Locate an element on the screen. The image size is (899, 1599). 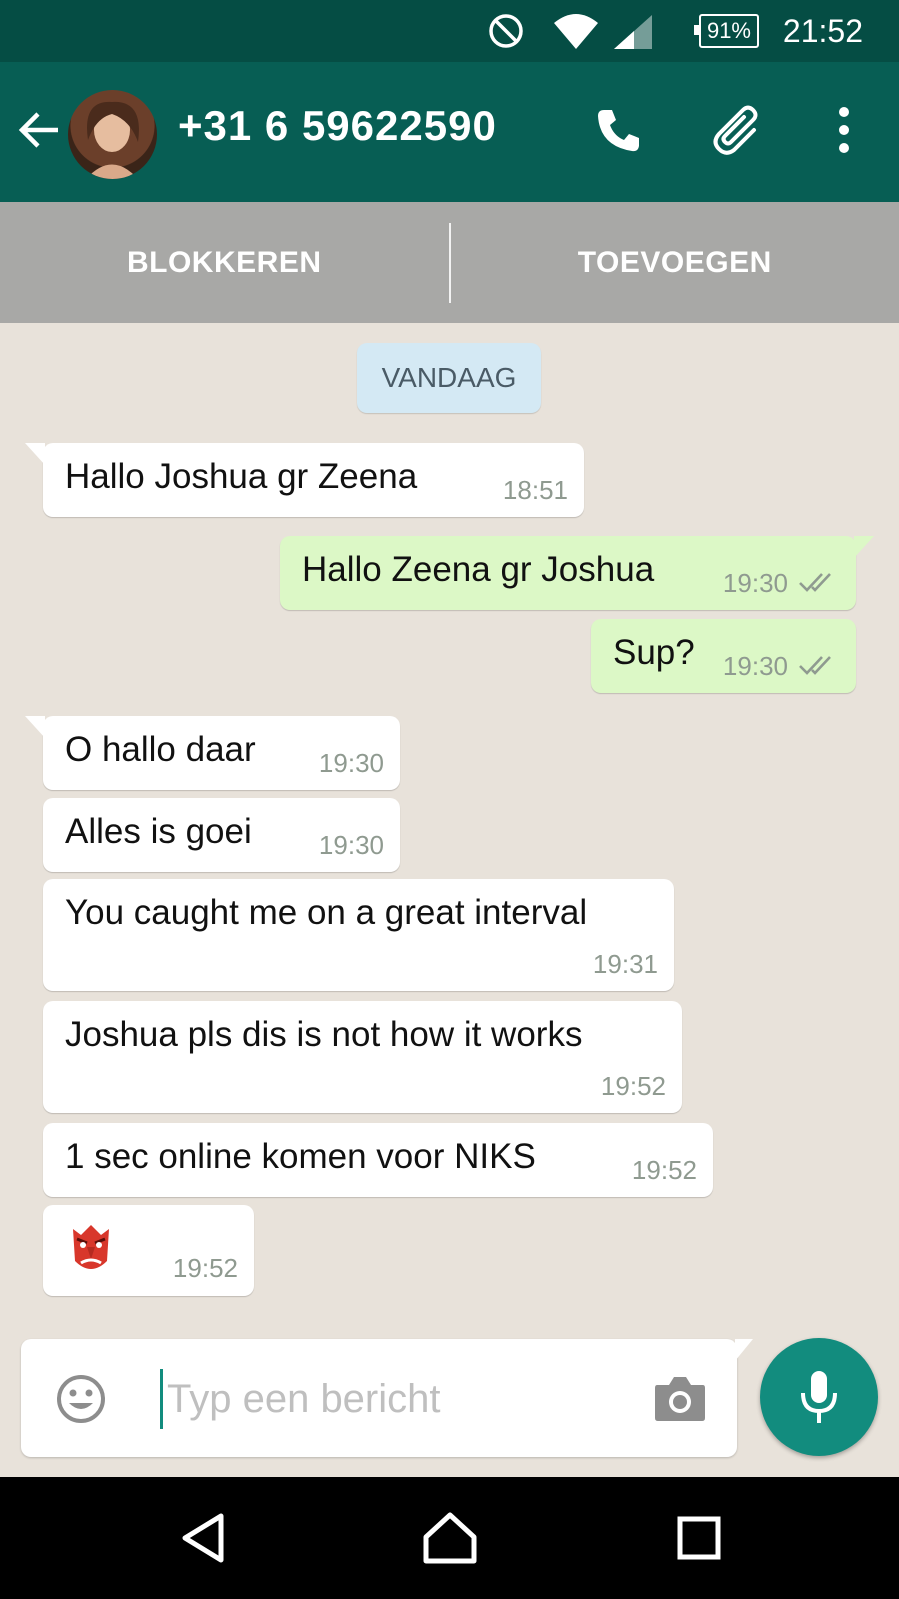
block-button: BLOKKEREN is located at coordinates (224, 263).